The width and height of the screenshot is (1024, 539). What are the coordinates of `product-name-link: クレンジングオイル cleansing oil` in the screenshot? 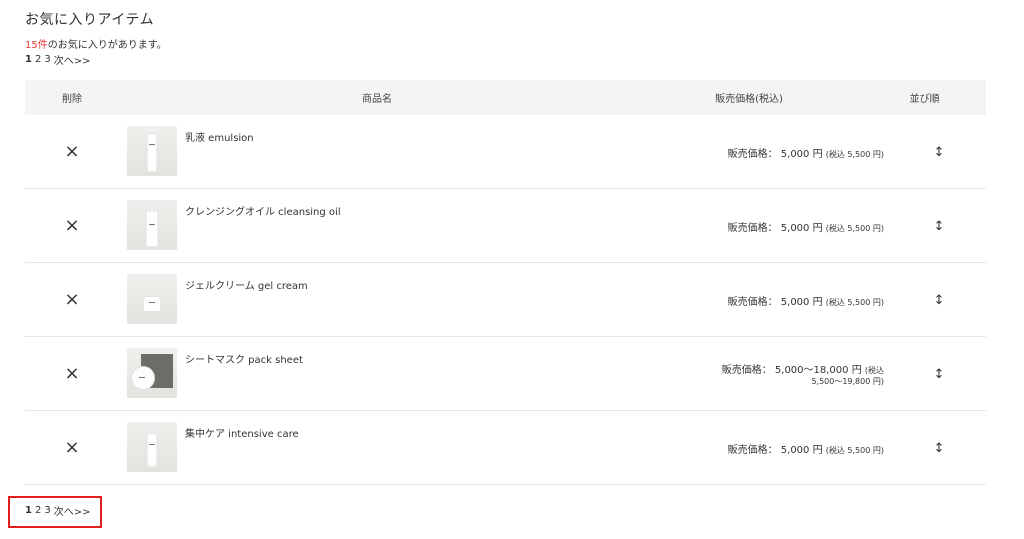 It's located at (263, 210).